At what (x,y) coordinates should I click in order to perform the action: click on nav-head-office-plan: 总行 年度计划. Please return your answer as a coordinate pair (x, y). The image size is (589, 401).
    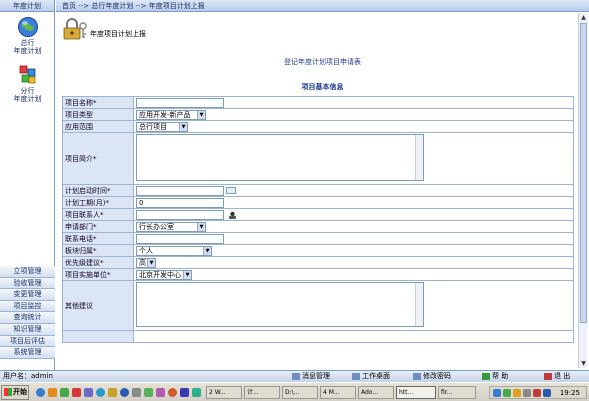
    Looking at the image, I should click on (27, 35).